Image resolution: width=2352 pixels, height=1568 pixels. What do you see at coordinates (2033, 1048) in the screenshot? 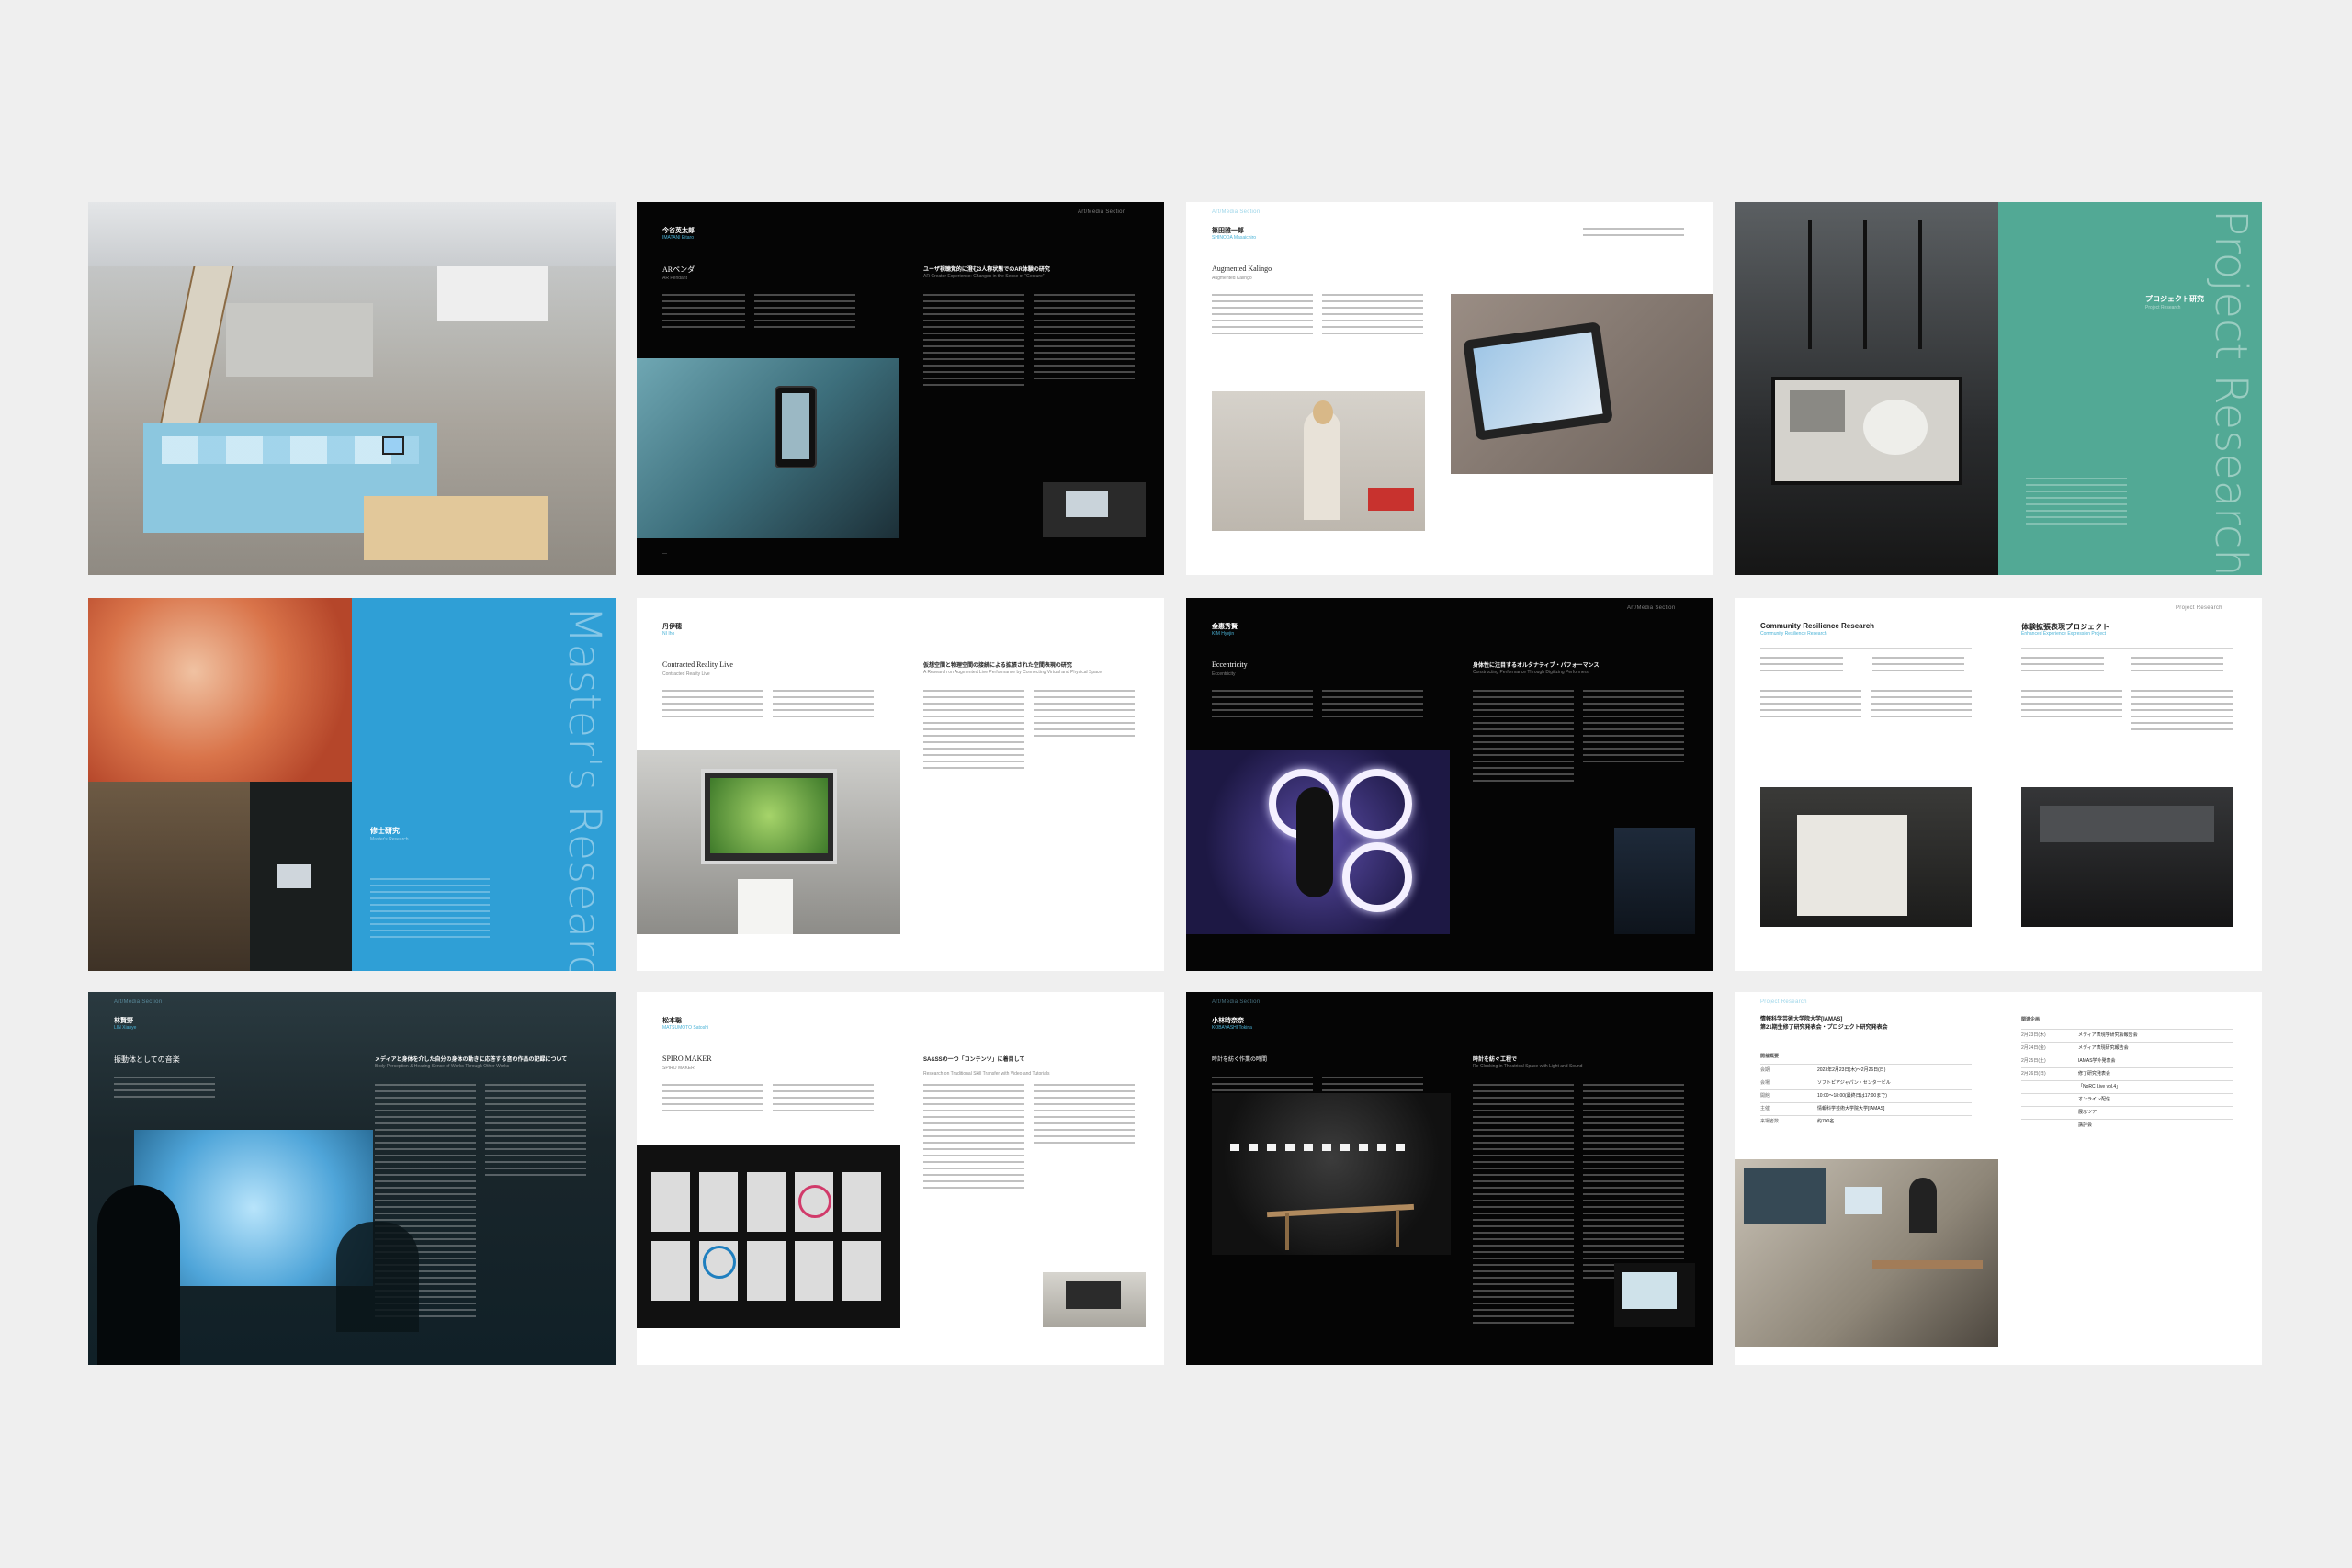
I see `row-label: 2月24日(金)` at bounding box center [2033, 1048].